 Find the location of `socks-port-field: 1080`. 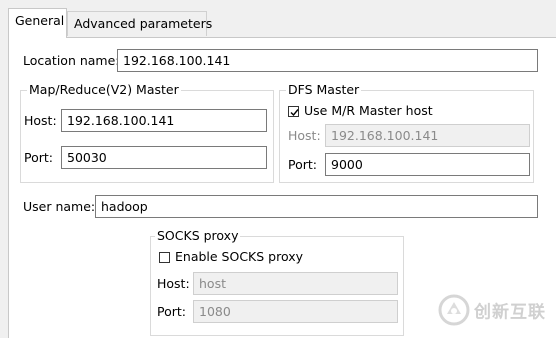

socks-port-field: 1080 is located at coordinates (295, 311).